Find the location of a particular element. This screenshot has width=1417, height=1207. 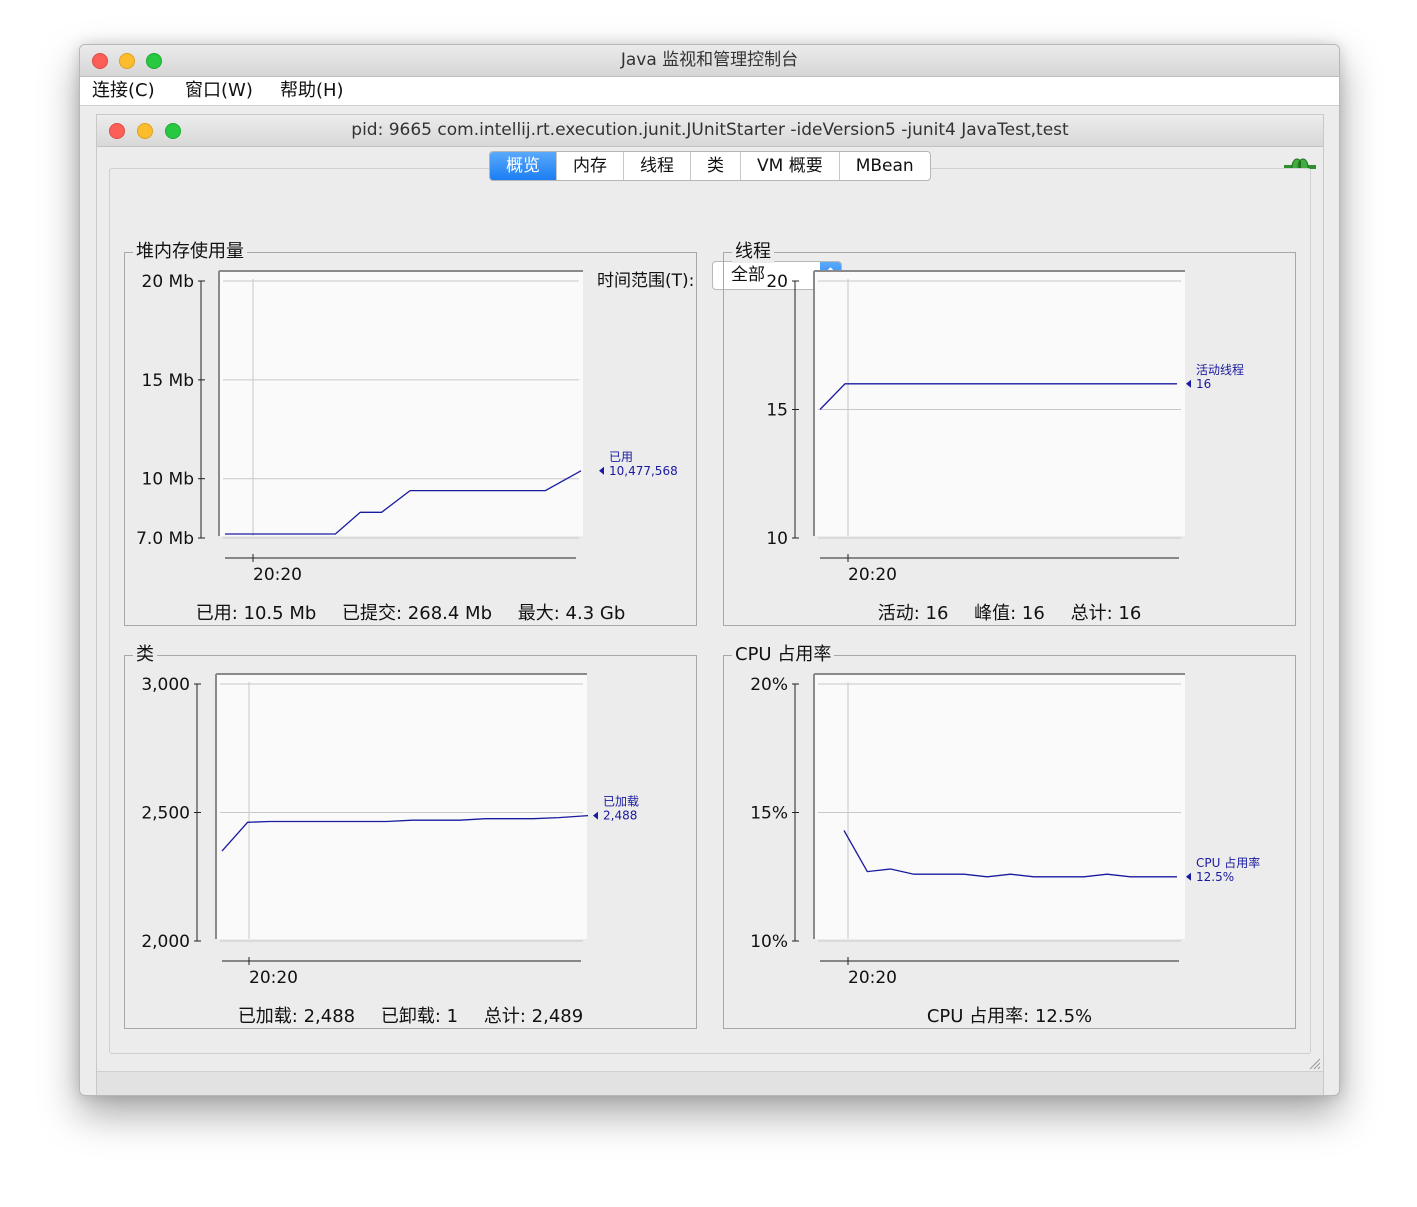

threads-chart: 20 15 10 20:20 活动线程16 is located at coordinates (1005, 427).